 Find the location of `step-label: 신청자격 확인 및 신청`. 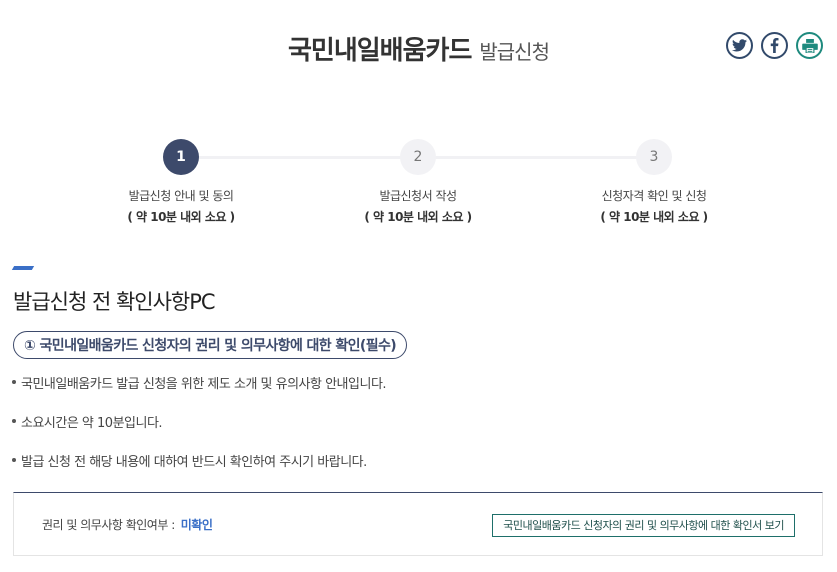

step-label: 신청자격 확인 및 신청 is located at coordinates (654, 196).